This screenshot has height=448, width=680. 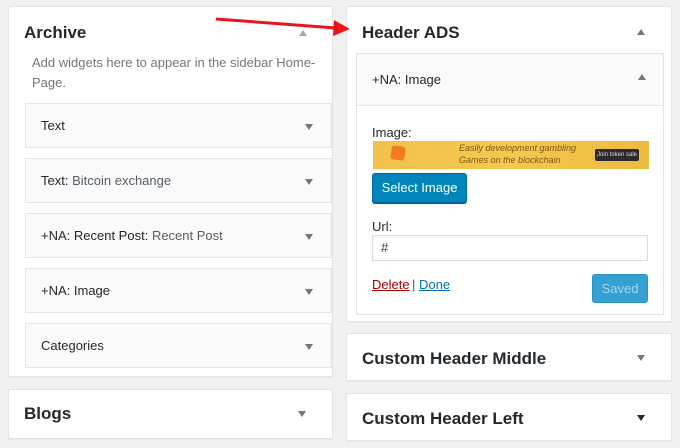 What do you see at coordinates (391, 284) in the screenshot?
I see `delete-link: Delete` at bounding box center [391, 284].